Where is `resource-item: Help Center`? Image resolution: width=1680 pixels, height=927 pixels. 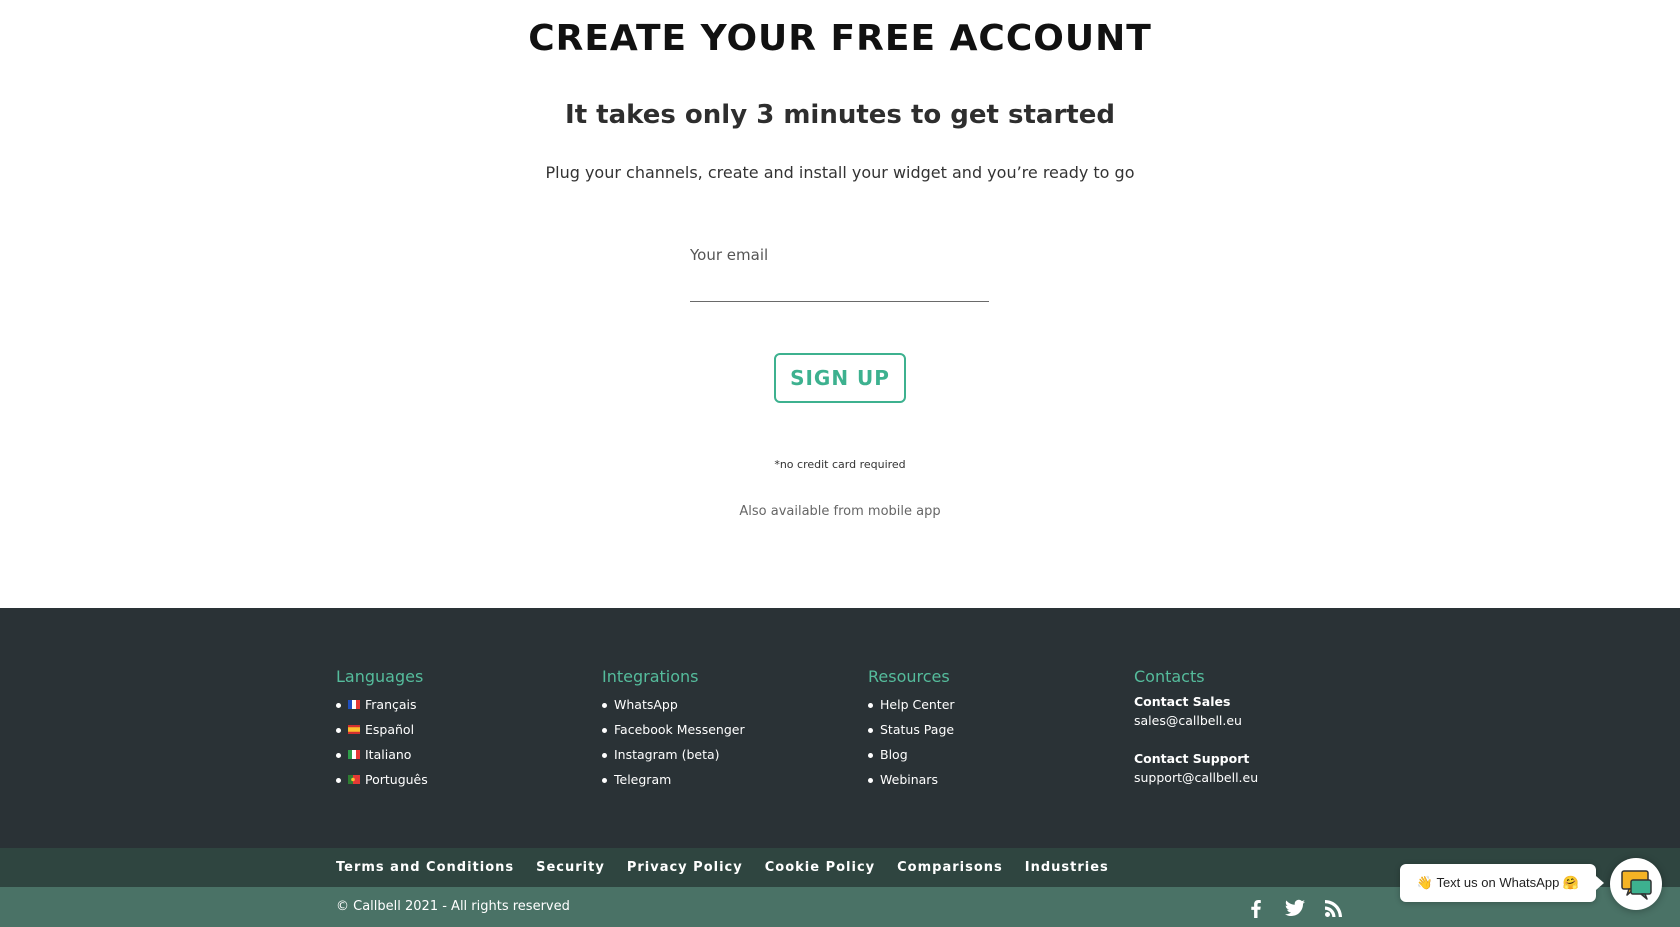
resource-item: Help Center is located at coordinates (993, 704).